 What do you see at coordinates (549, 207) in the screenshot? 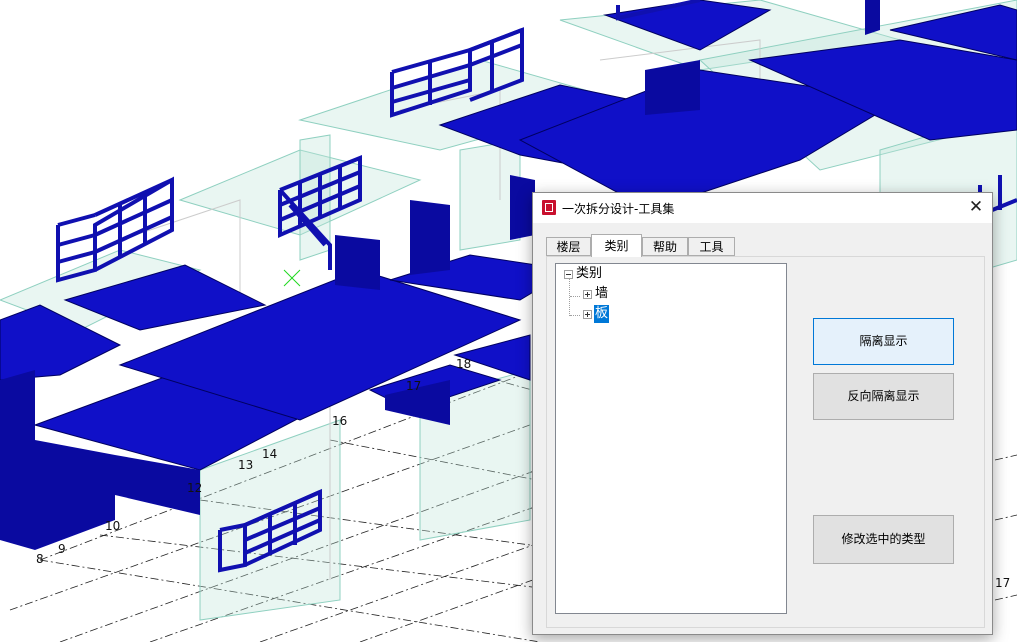
I see `app-logo-icon` at bounding box center [549, 207].